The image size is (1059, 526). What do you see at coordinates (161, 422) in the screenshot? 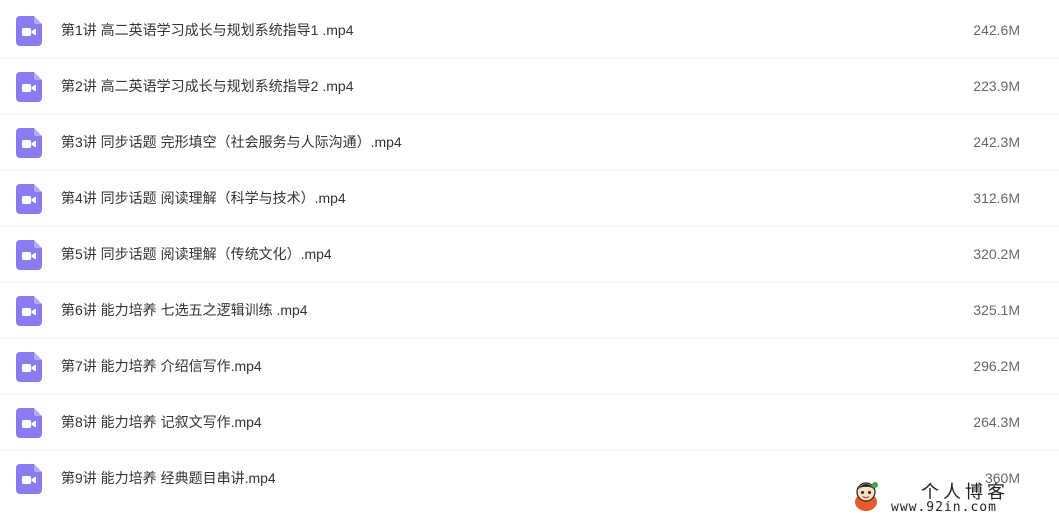
I see `file-name: 第8讲 能力培养 记叙文写作.mp4` at bounding box center [161, 422].